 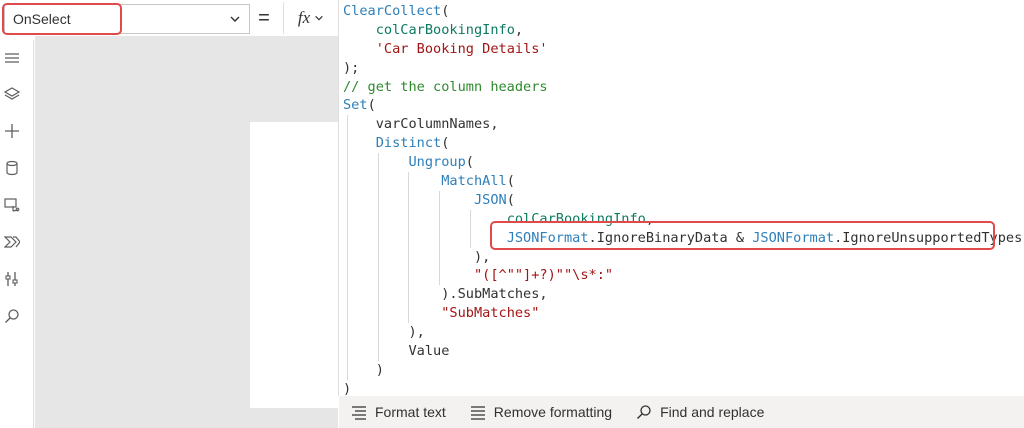 I want to click on code-line: Set(, so click(x=682, y=105).